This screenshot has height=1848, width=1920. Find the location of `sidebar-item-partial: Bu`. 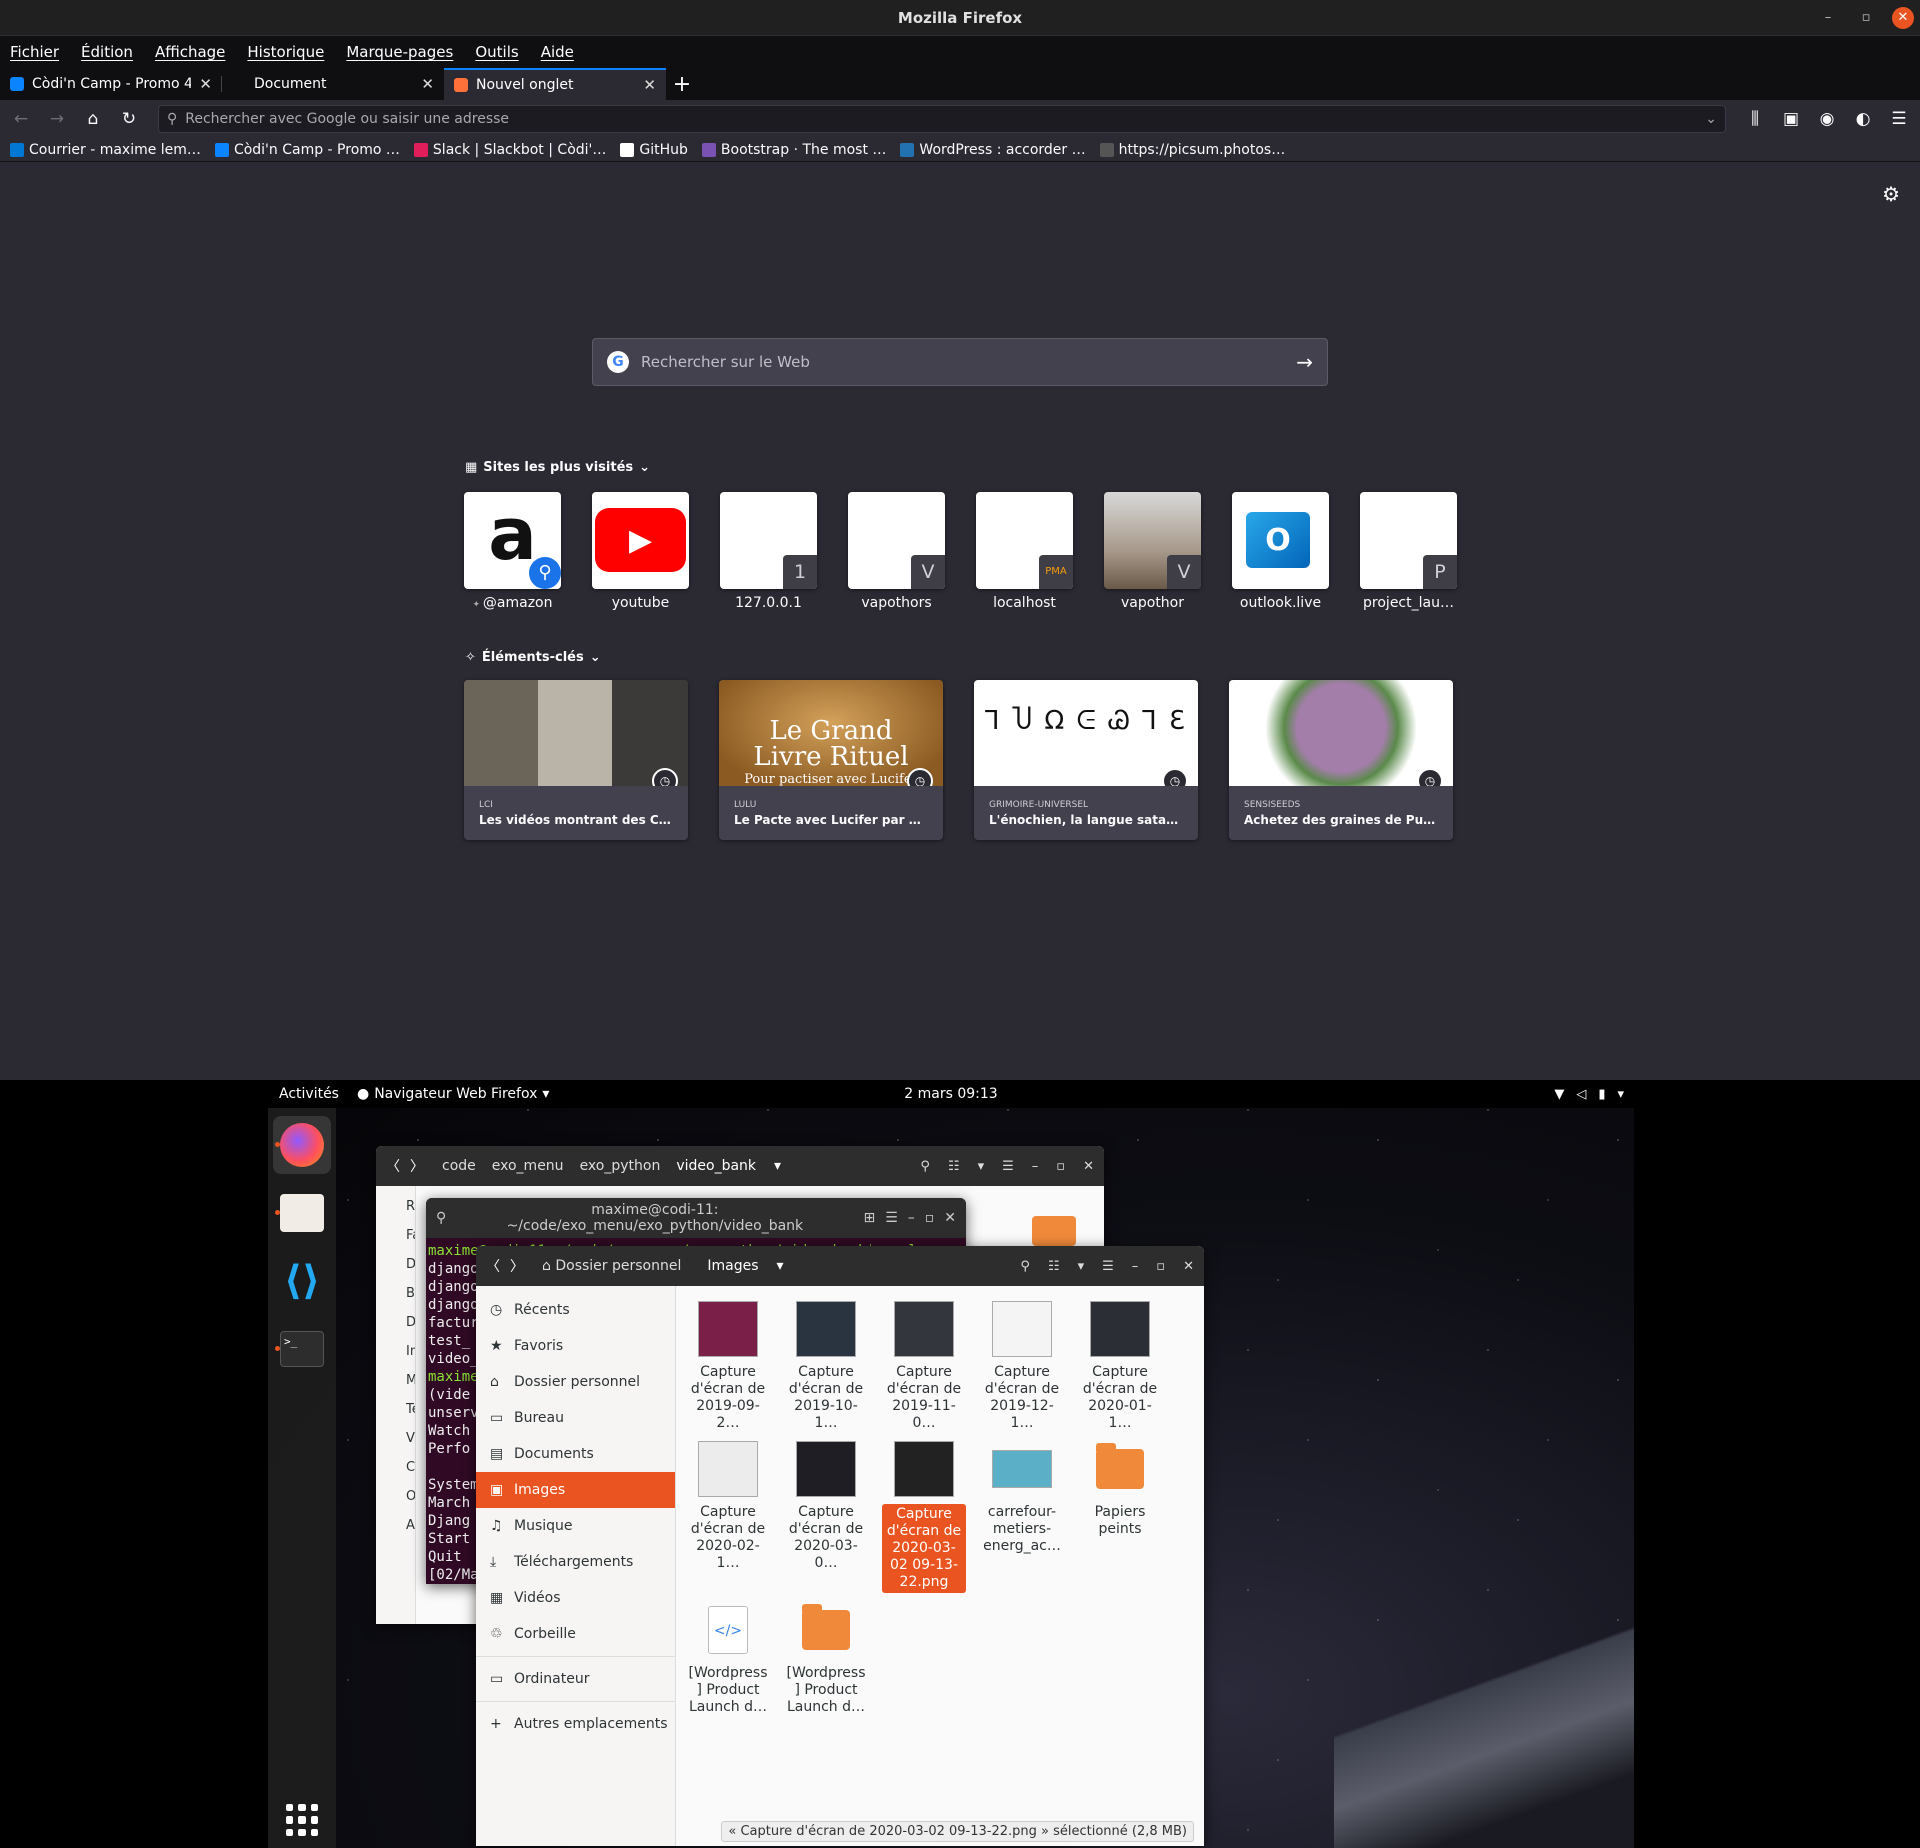

sidebar-item-partial: Bu is located at coordinates (395, 1293).